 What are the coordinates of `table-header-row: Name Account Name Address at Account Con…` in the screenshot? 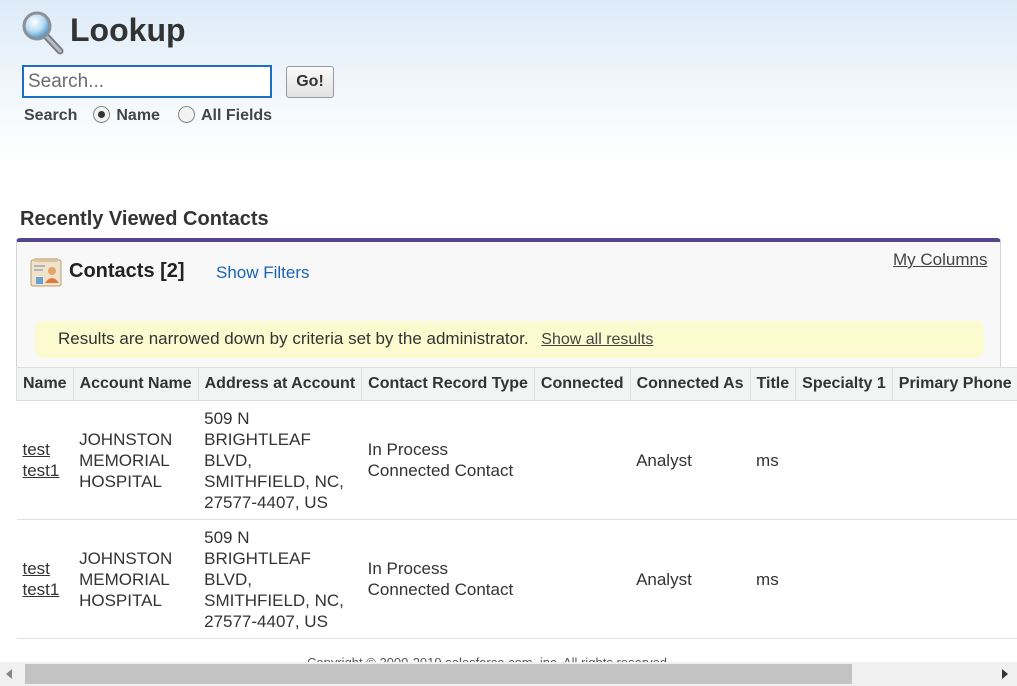 It's located at (516, 384).